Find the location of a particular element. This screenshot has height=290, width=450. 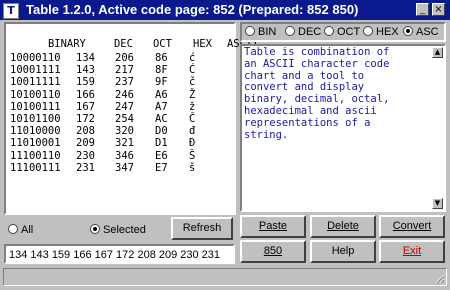

mode-oct: OCT is located at coordinates (342, 32).